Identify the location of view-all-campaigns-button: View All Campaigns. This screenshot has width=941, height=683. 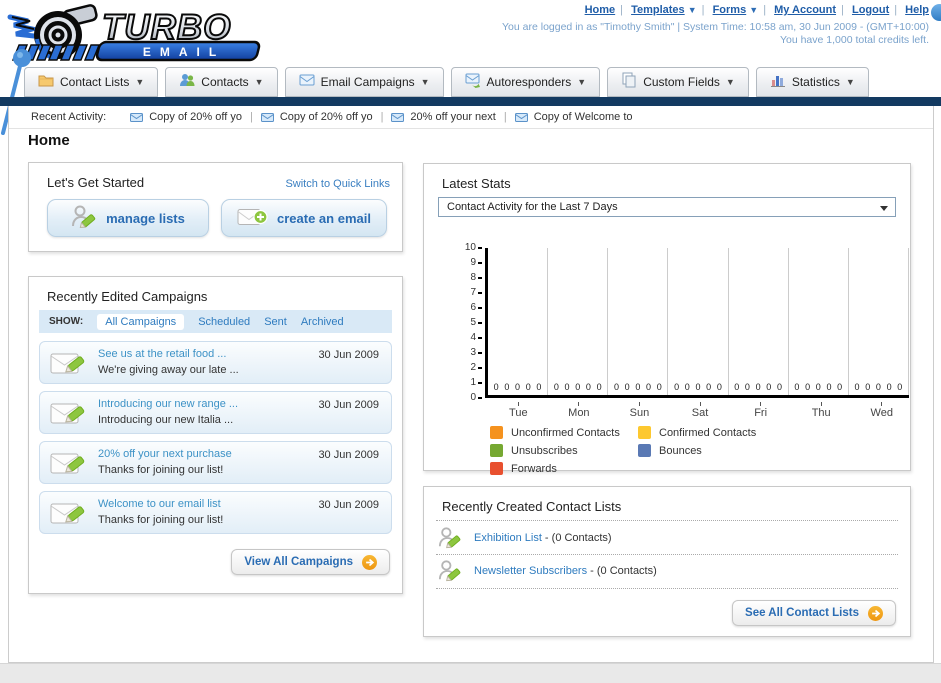
(310, 562).